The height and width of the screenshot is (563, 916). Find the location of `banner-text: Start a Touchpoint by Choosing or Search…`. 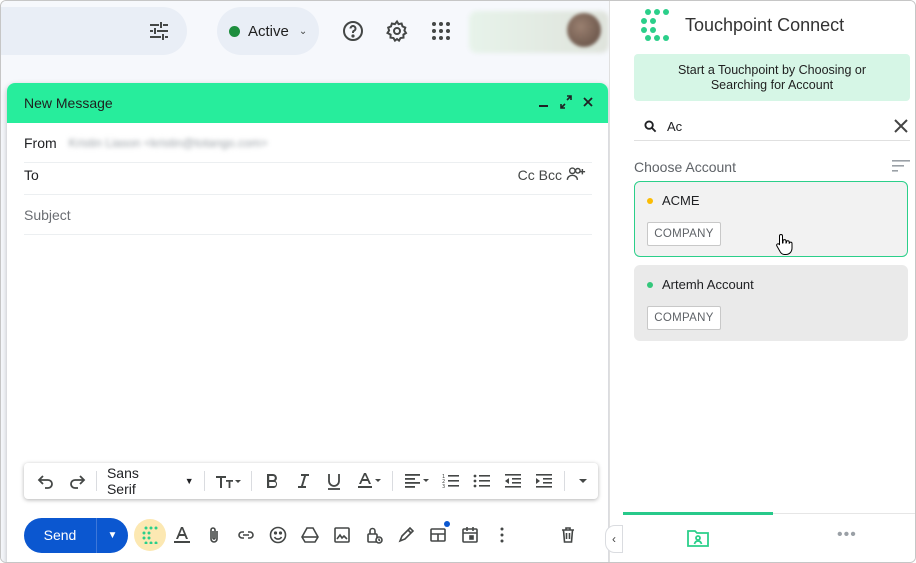

banner-text: Start a Touchpoint by Choosing or Search… is located at coordinates (772, 77).